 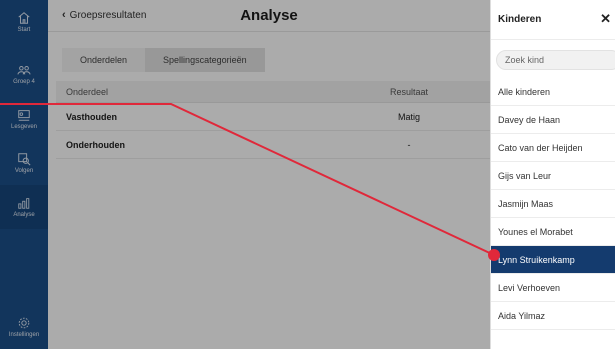 I want to click on child-item-all: Alle kinderen, so click(x=553, y=92).